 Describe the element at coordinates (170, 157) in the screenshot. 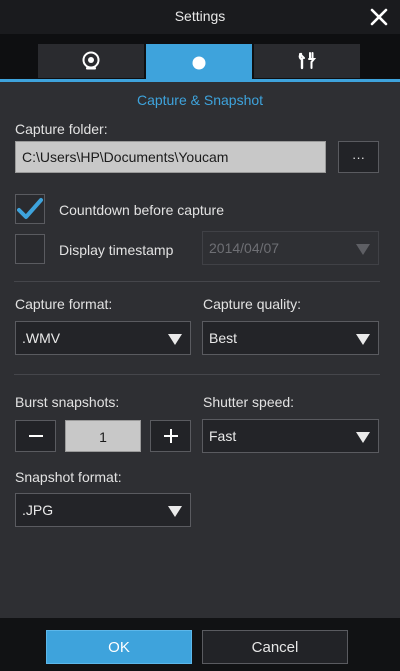

I see `capture-folder-input: C:\Users\HP\Documents\Youcam` at that location.